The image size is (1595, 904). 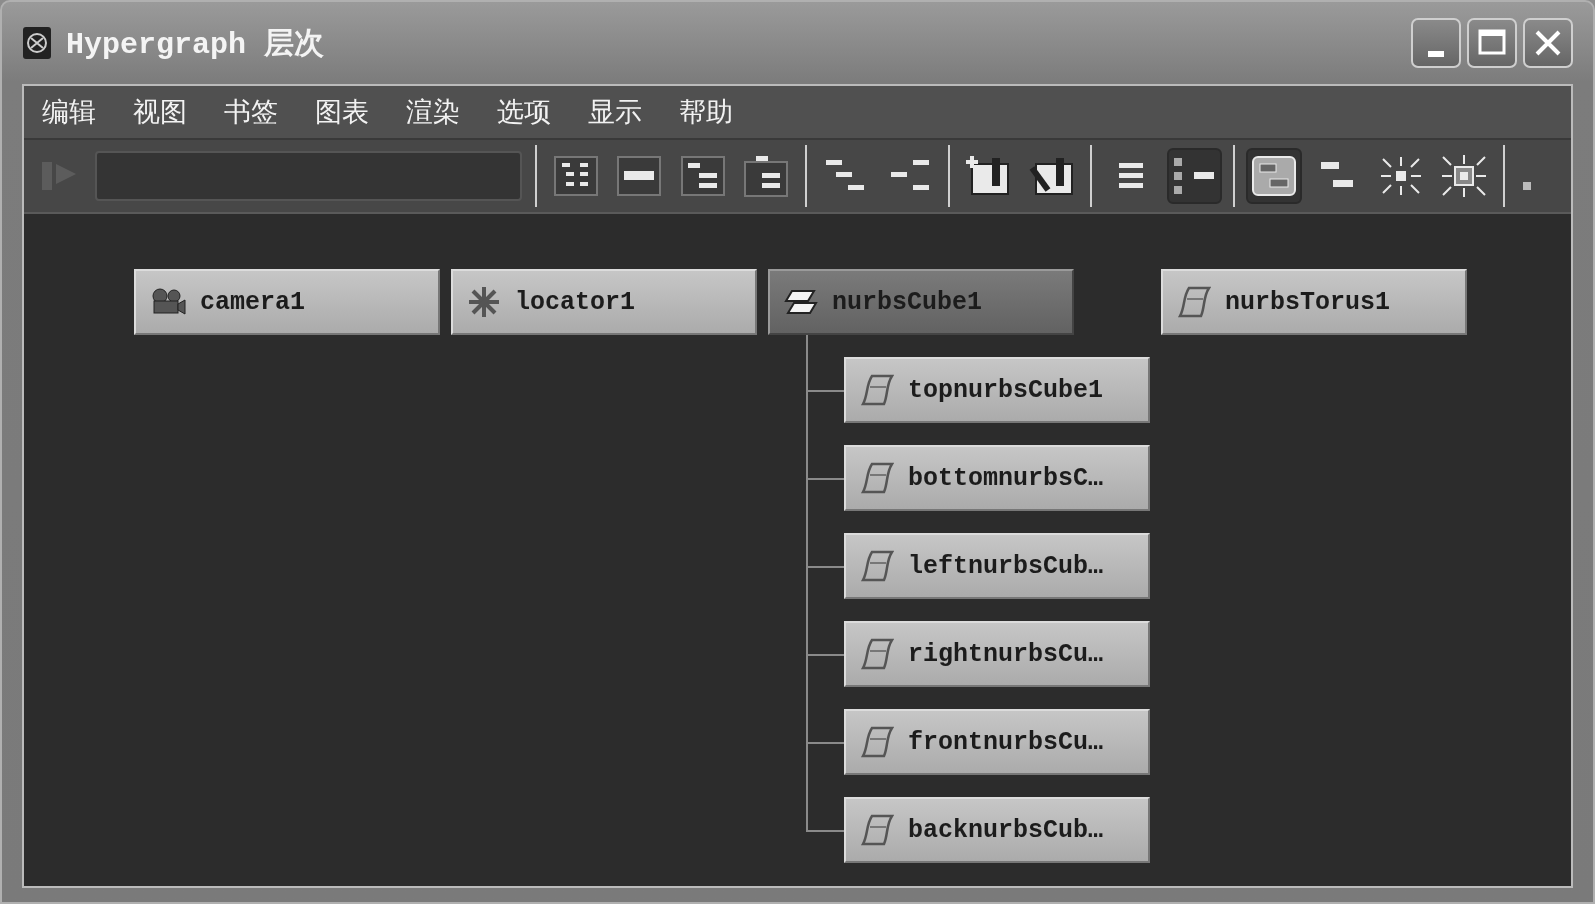 I want to click on node: locator1, so click(x=604, y=302).